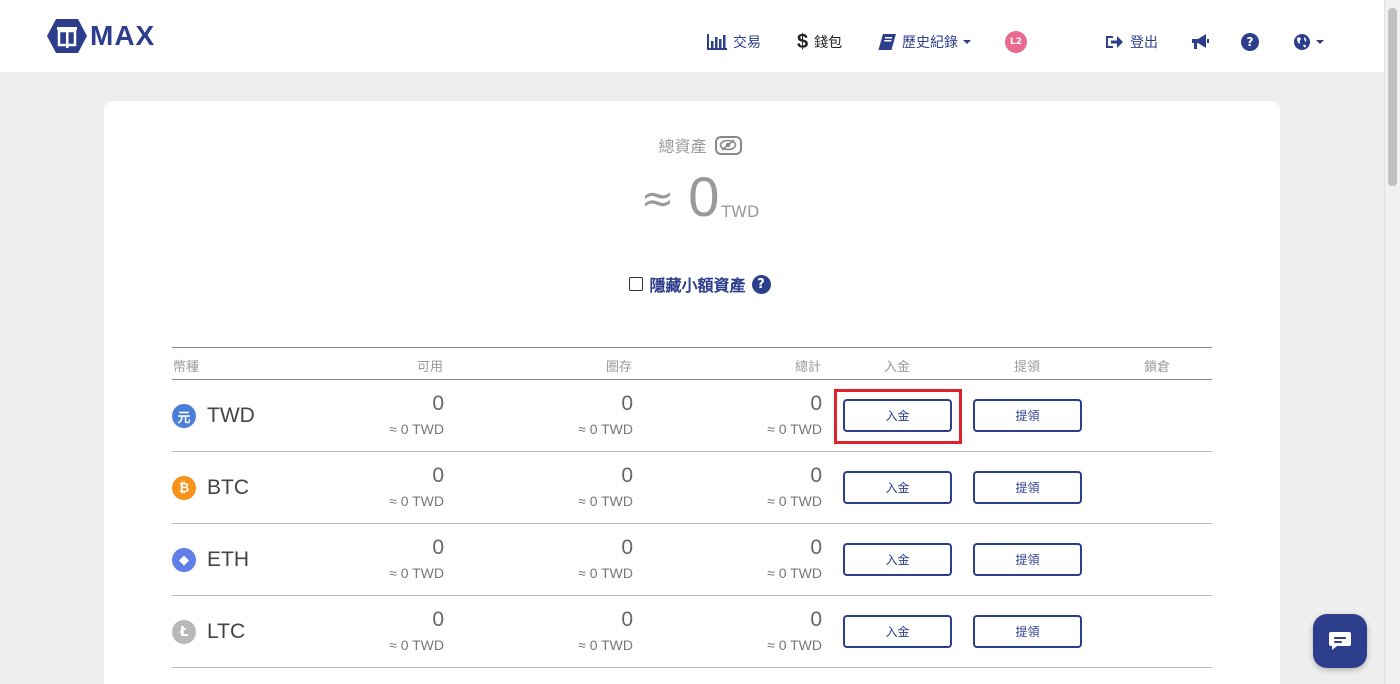 The image size is (1400, 684). I want to click on coin-cell: Ł LTC, so click(208, 632).